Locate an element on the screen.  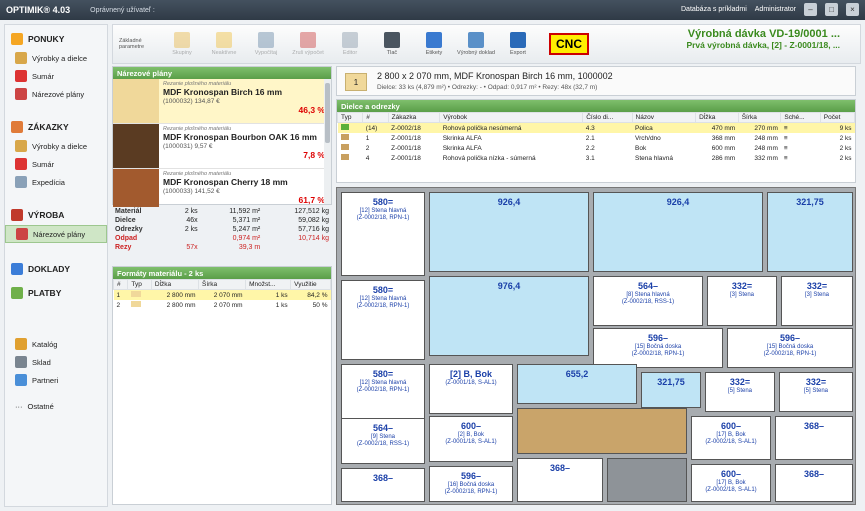
export-button: Export is located at coordinates (518, 44).